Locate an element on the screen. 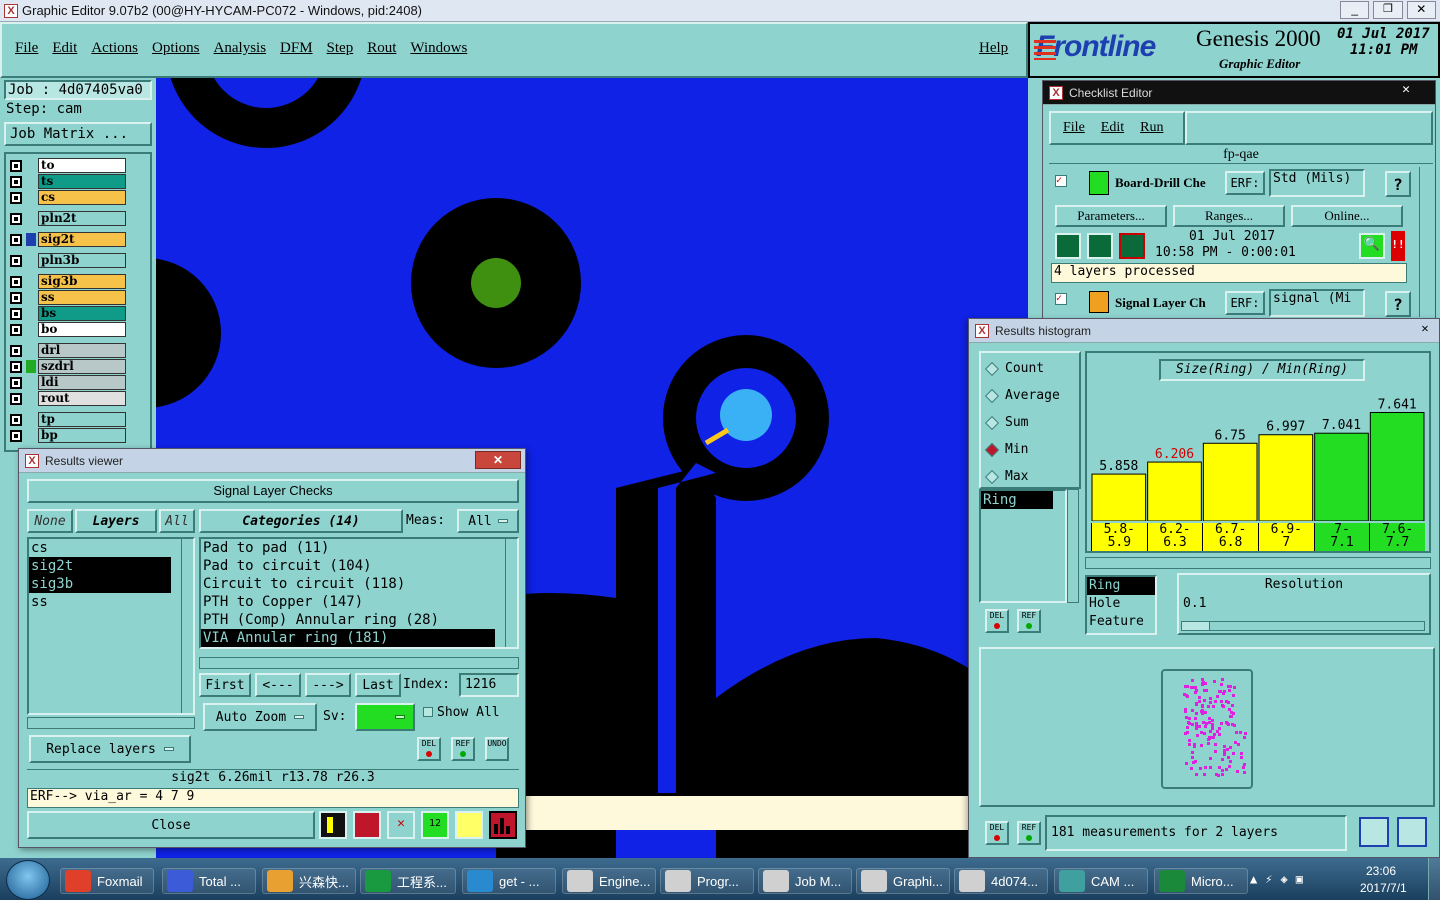 Image resolution: width=1440 pixels, height=900 pixels. layer-row-sig3b: sig3b is located at coordinates (68, 281).